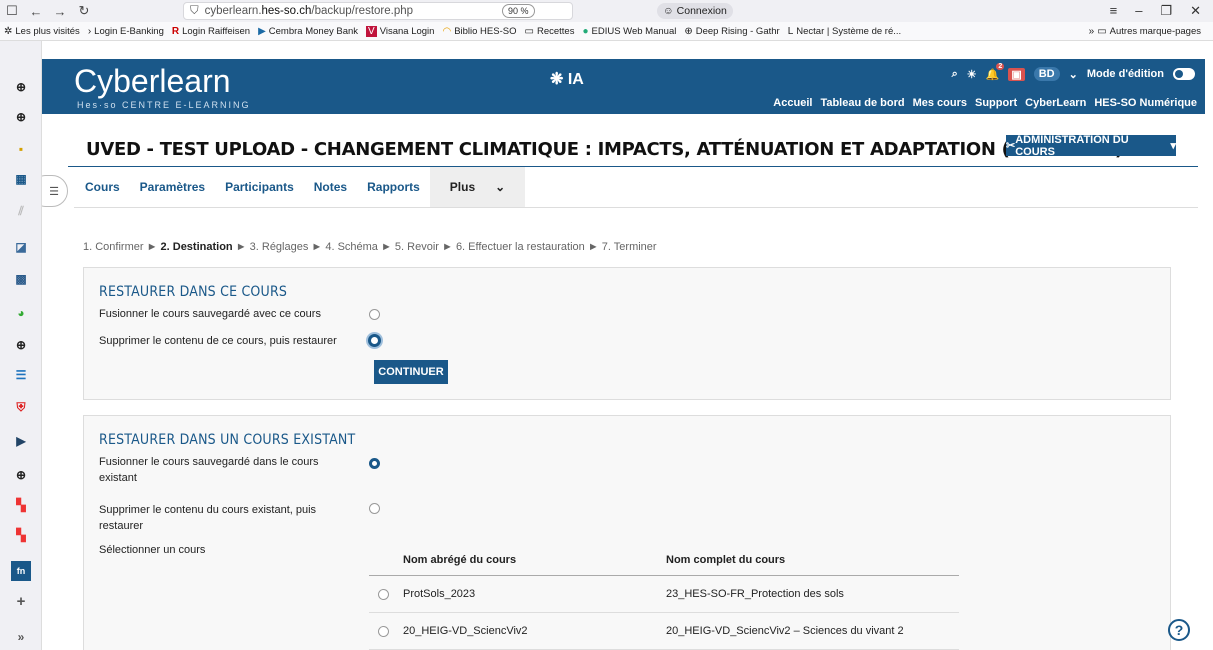 Image resolution: width=1213 pixels, height=650 pixels. Describe the element at coordinates (550, 31) in the screenshot. I see `bookmark-item: ▭ Recettes` at that location.